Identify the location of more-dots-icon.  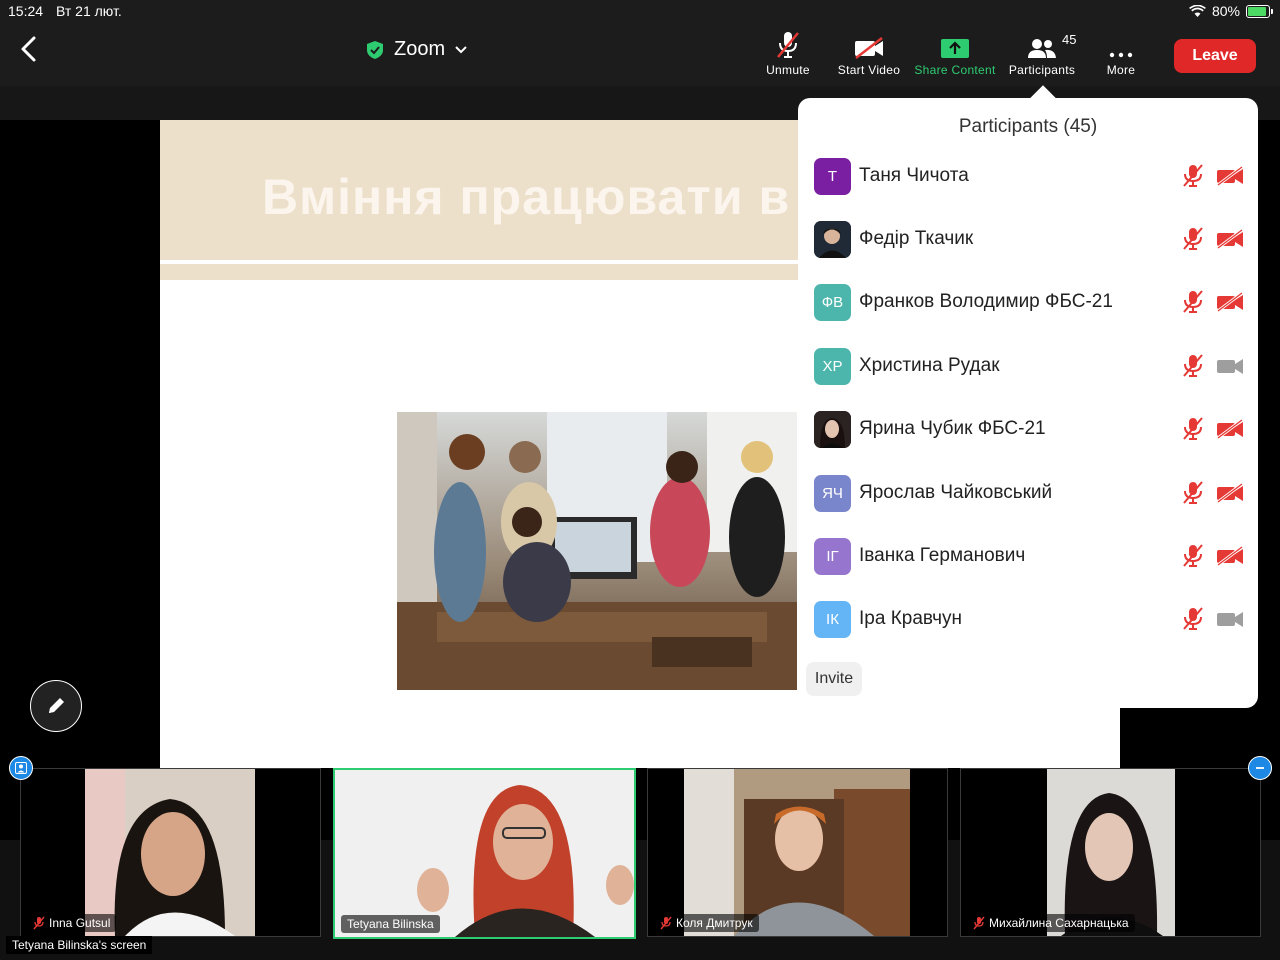
(1121, 55).